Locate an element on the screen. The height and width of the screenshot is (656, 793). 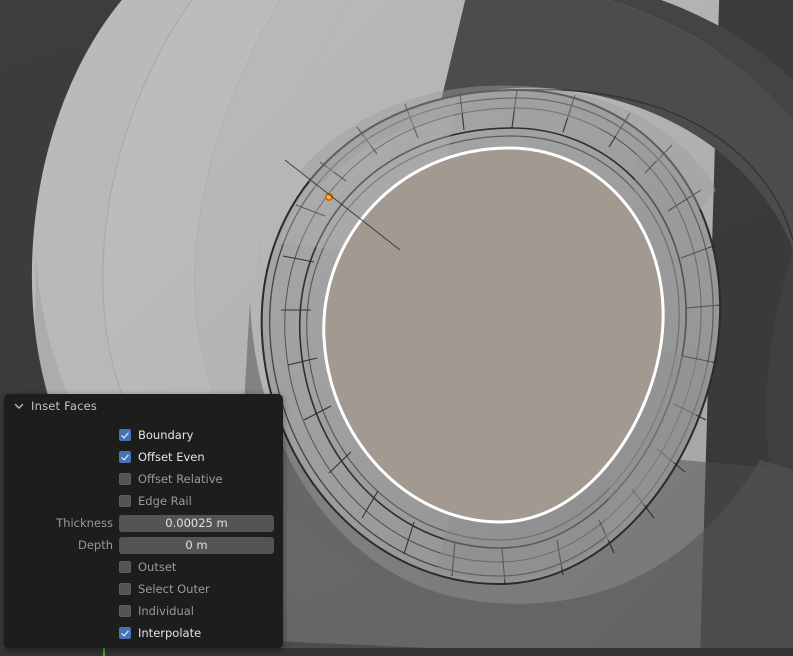
row-offset-relative: . Offset Relative is located at coordinates (143, 479).